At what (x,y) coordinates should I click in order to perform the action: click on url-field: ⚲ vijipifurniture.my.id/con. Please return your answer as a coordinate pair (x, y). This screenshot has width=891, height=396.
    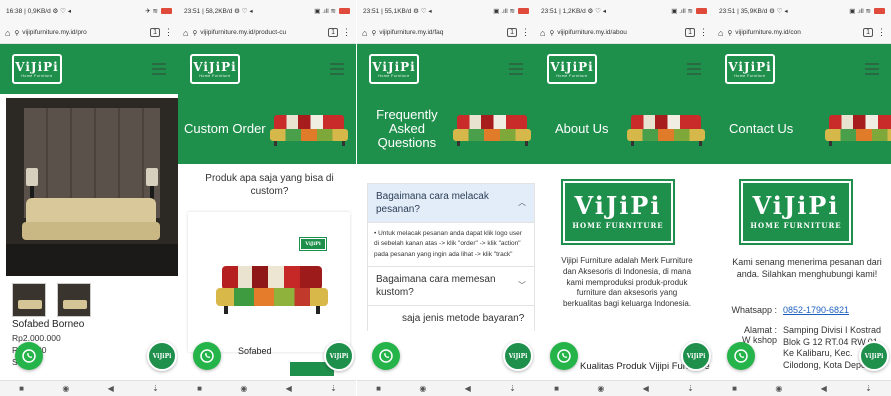
    Looking at the image, I should click on (793, 33).